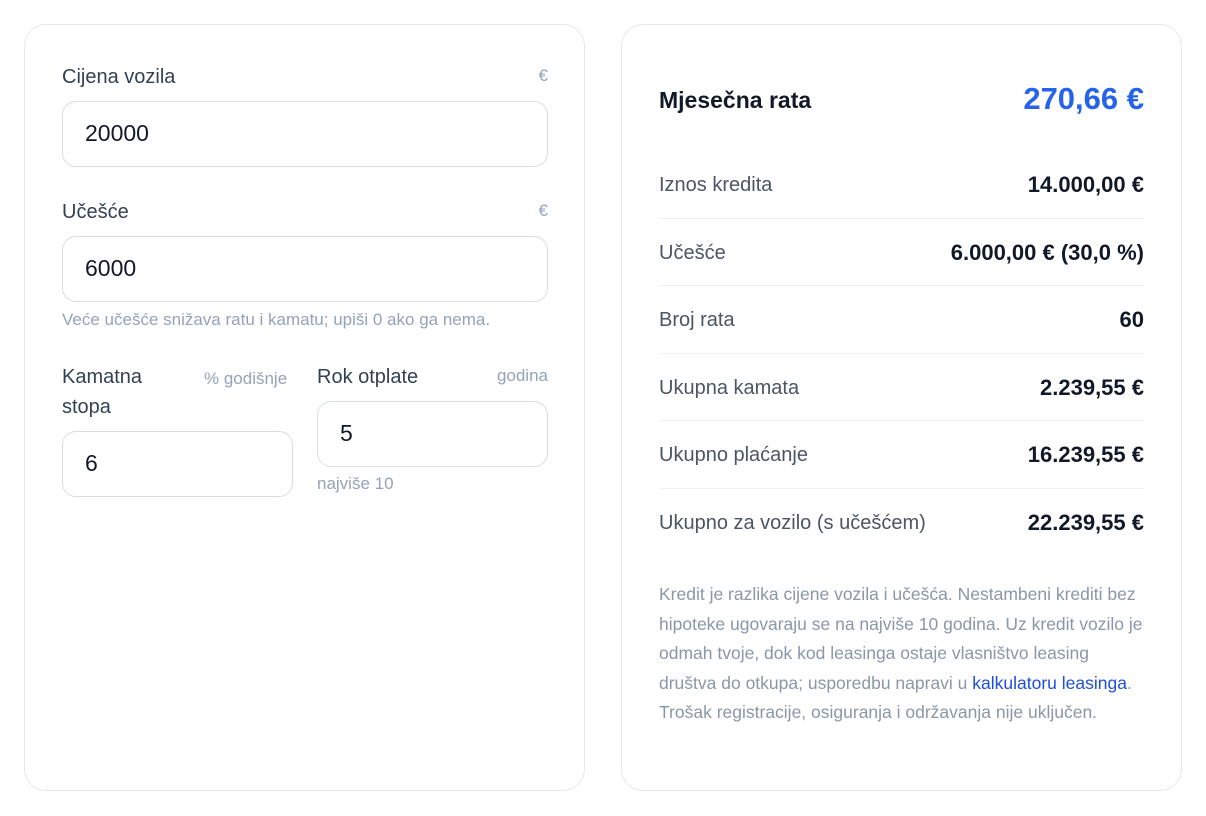 This screenshot has height=816, width=1206. What do you see at coordinates (246, 378) in the screenshot?
I see `interest-rate-unit: % godišnje` at bounding box center [246, 378].